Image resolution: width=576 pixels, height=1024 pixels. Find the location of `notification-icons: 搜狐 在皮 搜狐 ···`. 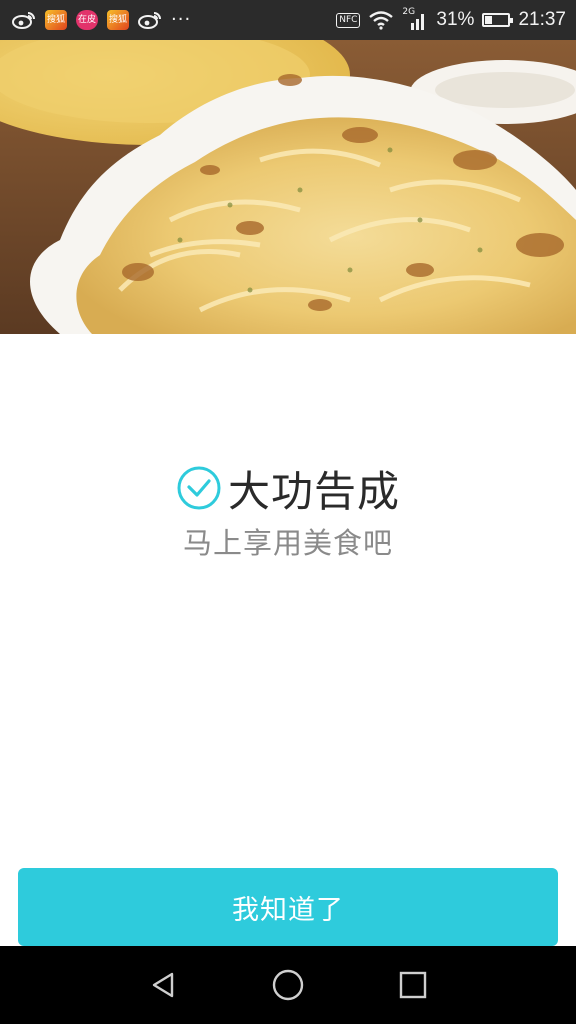

notification-icons: 搜狐 在皮 搜狐 ··· is located at coordinates (106, 20).